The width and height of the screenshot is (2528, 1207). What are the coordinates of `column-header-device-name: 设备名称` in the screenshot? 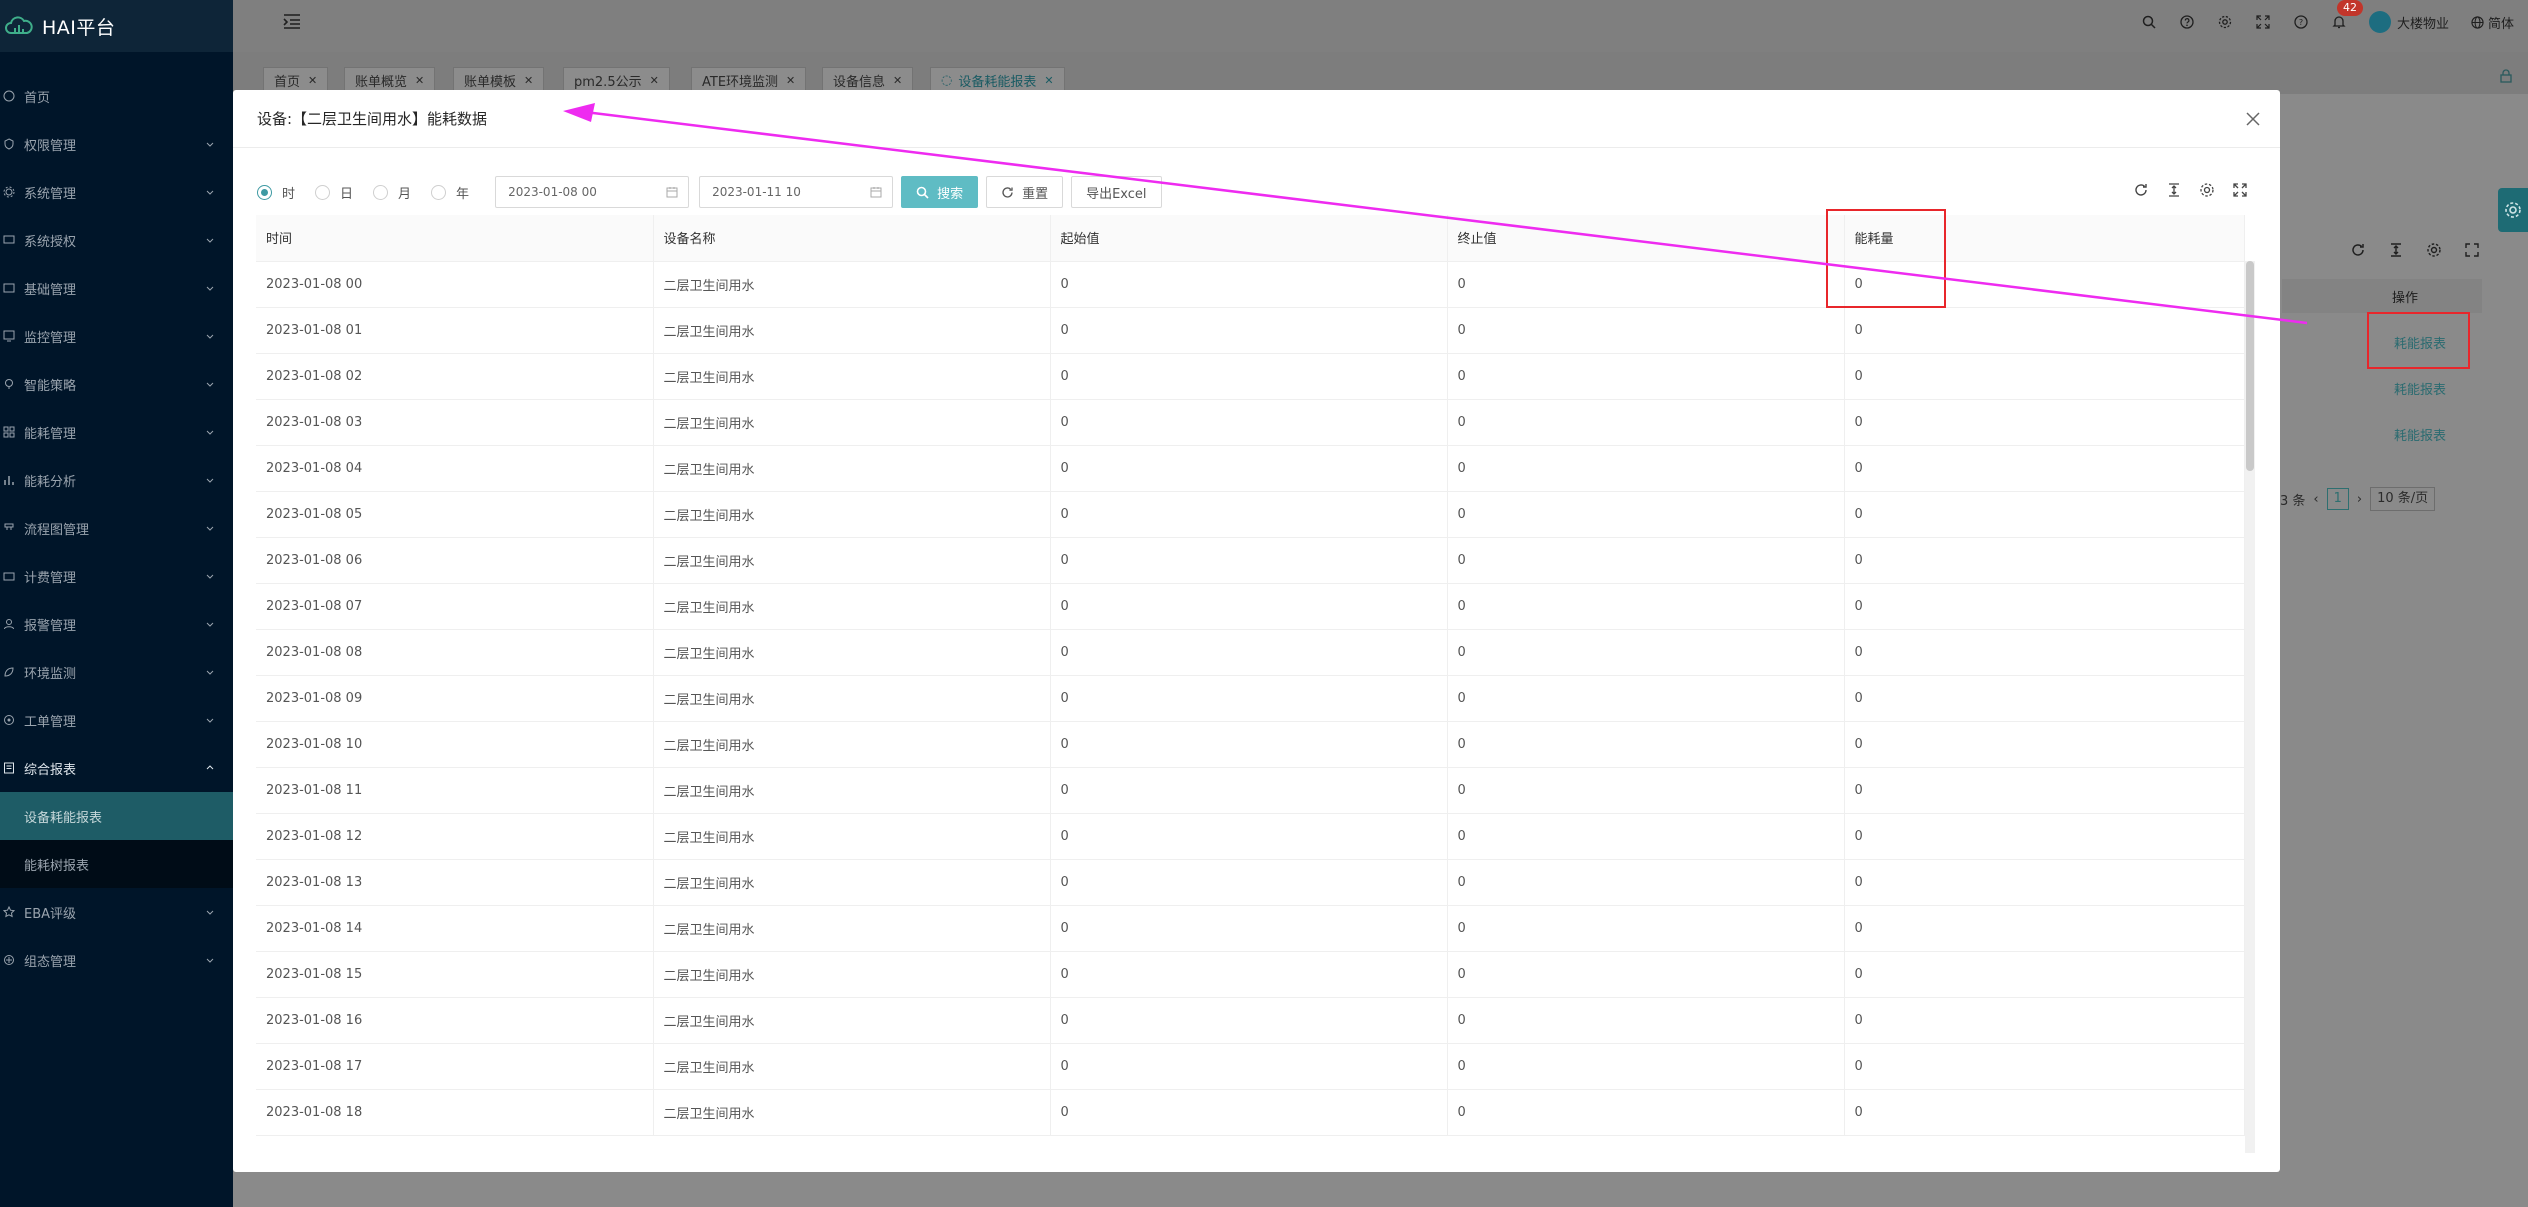 It's located at (852, 238).